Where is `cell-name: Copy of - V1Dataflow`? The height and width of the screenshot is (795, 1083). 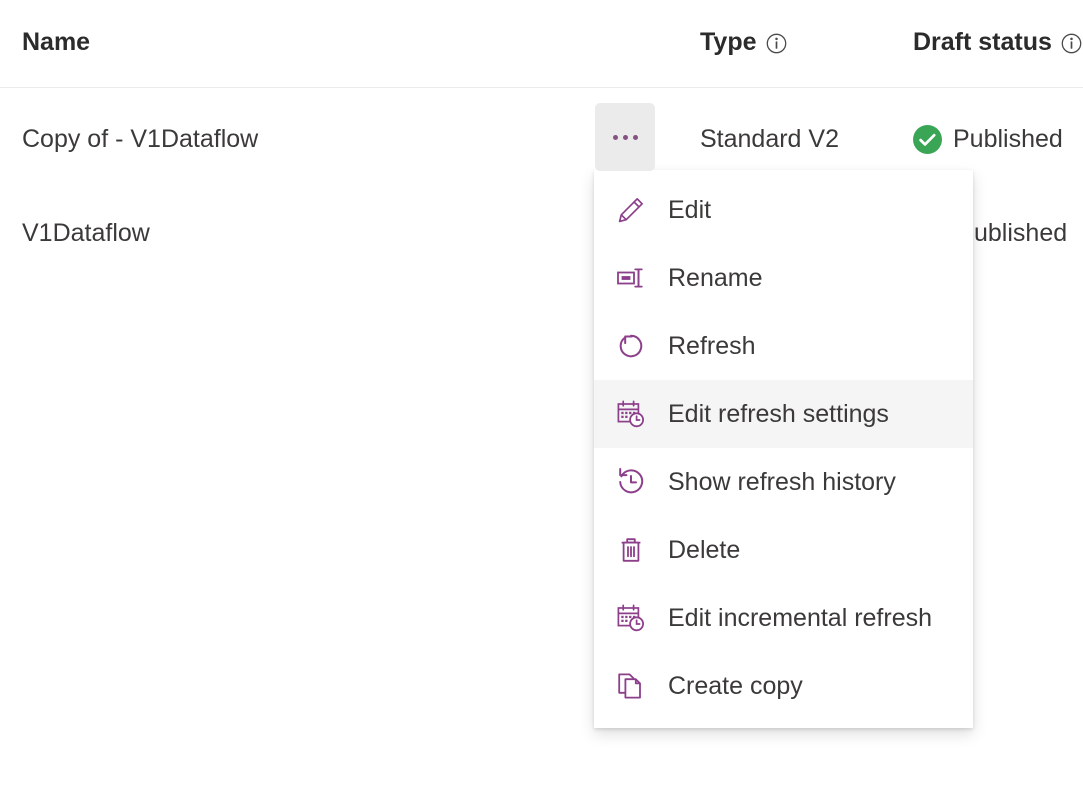 cell-name: Copy of - V1Dataflow is located at coordinates (140, 139).